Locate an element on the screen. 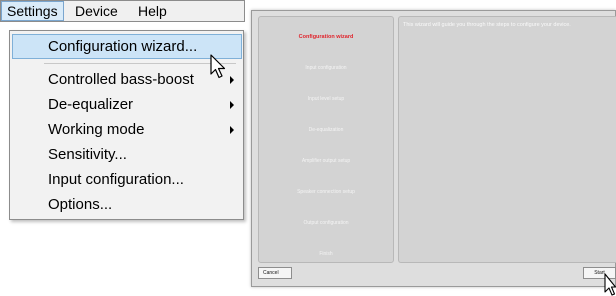 This screenshot has width=616, height=296. wizard-step-output-configuration: Output configuration is located at coordinates (326, 223).